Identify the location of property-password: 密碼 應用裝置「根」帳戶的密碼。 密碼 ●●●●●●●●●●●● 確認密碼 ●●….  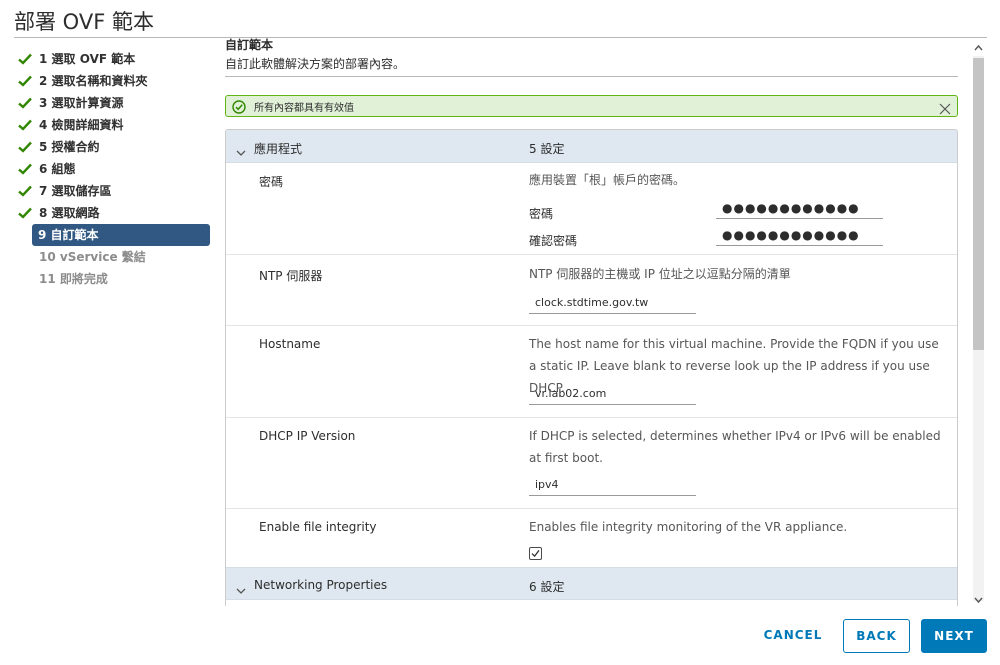
(591, 209).